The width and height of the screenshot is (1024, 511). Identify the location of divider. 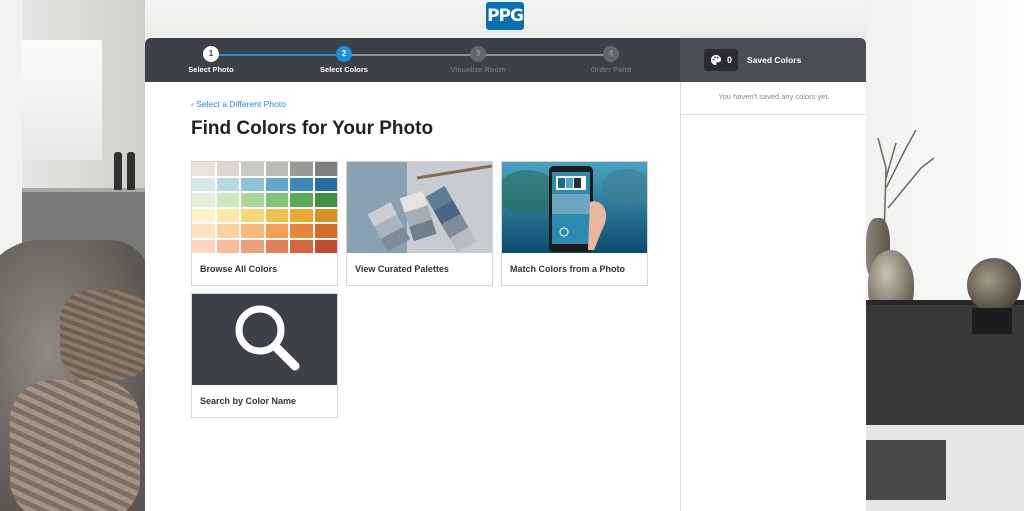
(773, 114).